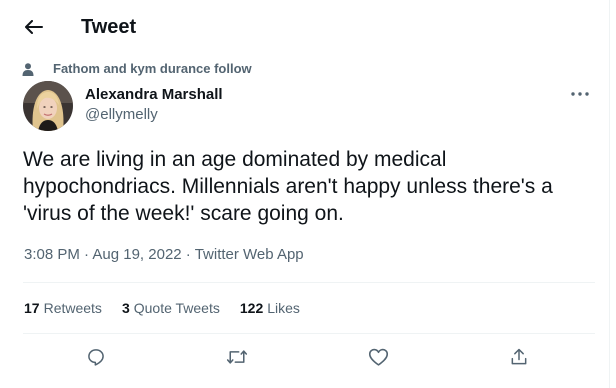 The image size is (616, 388). I want to click on avatar, so click(48, 106).